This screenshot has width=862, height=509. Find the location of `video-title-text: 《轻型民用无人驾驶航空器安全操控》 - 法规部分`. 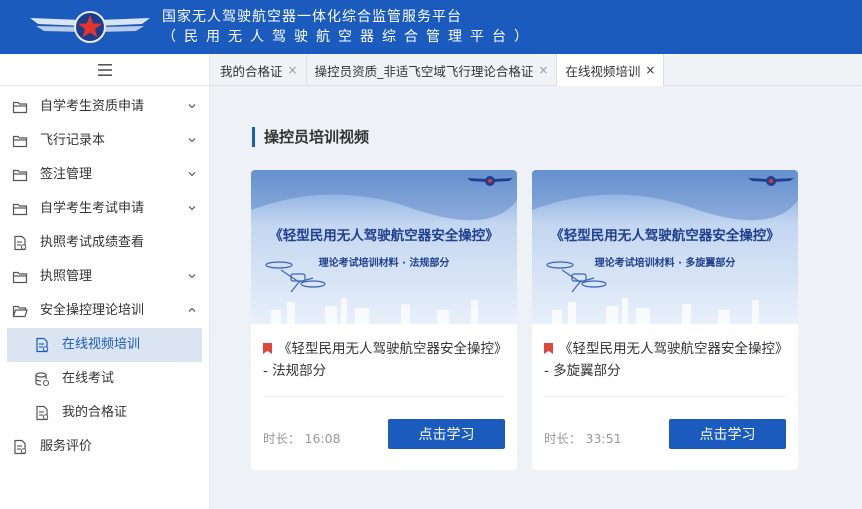

video-title-text: 《轻型民用无人驾驶航空器安全操控》 - 法规部分 is located at coordinates (385, 360).